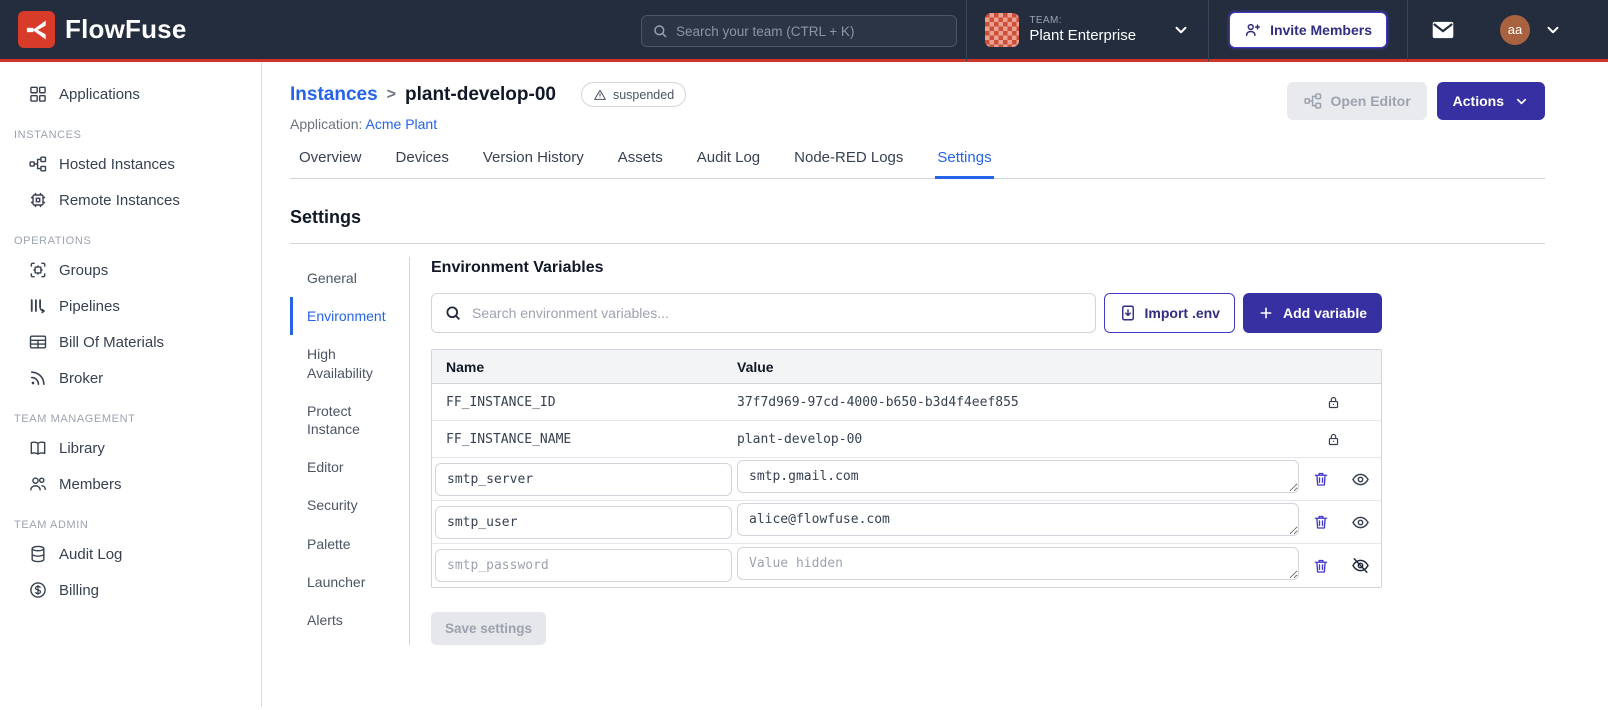  Describe the element at coordinates (38, 554) in the screenshot. I see `audit-log-icon` at that location.